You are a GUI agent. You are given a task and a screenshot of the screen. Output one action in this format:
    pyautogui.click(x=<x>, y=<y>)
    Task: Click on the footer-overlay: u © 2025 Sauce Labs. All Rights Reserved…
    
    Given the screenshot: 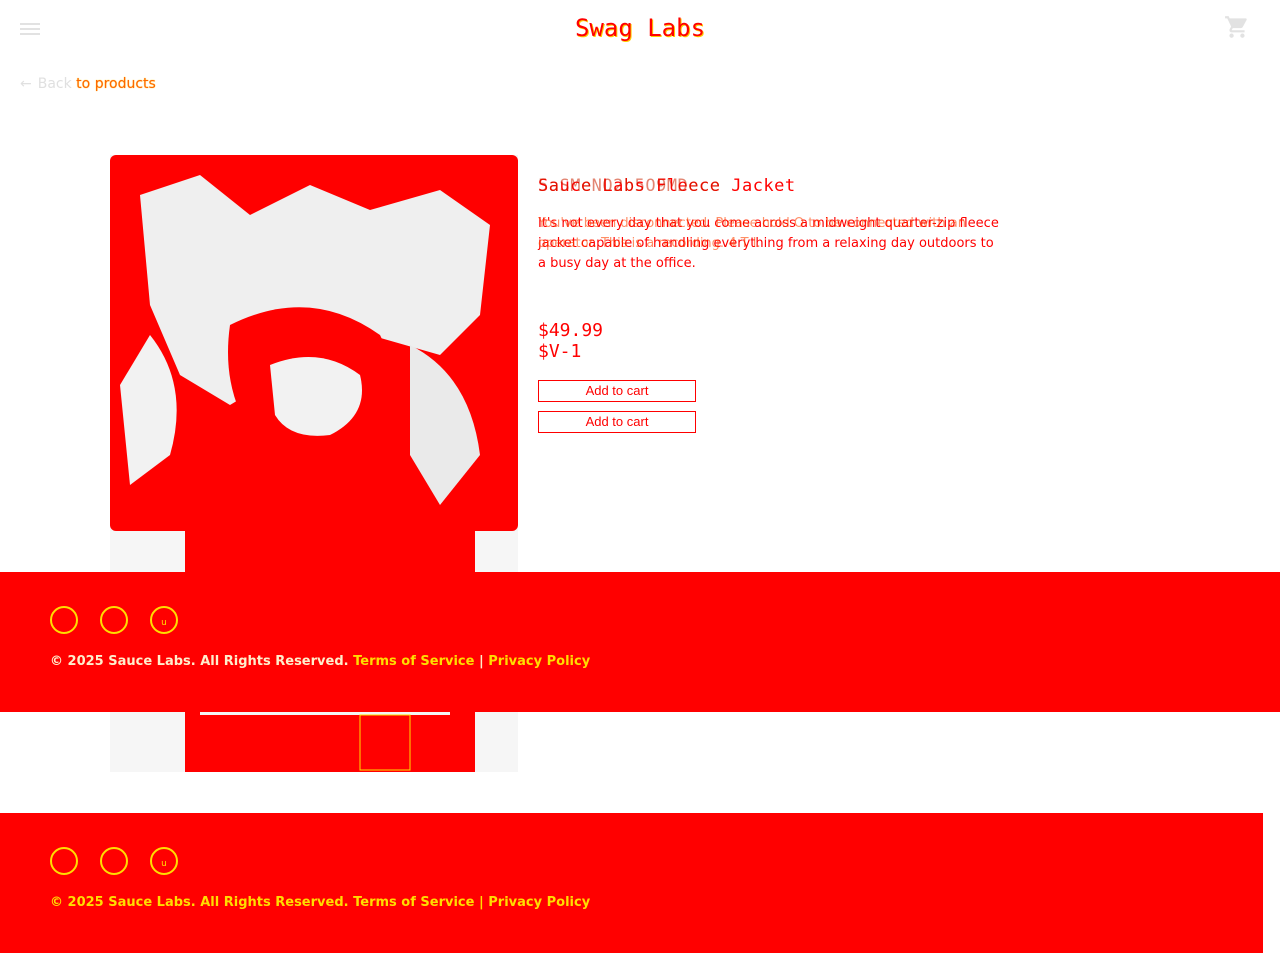 What is the action you would take?
    pyautogui.click(x=640, y=642)
    